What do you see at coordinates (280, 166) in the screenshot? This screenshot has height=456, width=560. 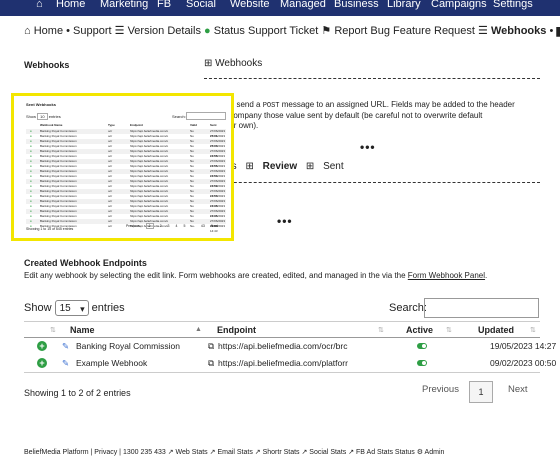 I see `subtab-review-label: Review` at bounding box center [280, 166].